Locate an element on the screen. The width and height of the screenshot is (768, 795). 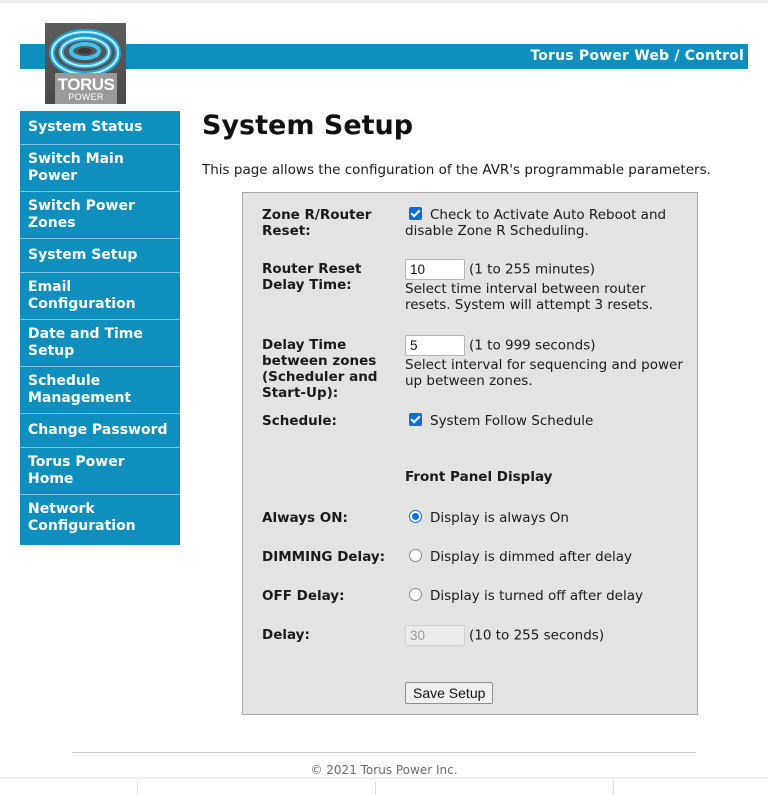
sidebar-item-schedule-management: Schedule Management is located at coordinates (100, 390).